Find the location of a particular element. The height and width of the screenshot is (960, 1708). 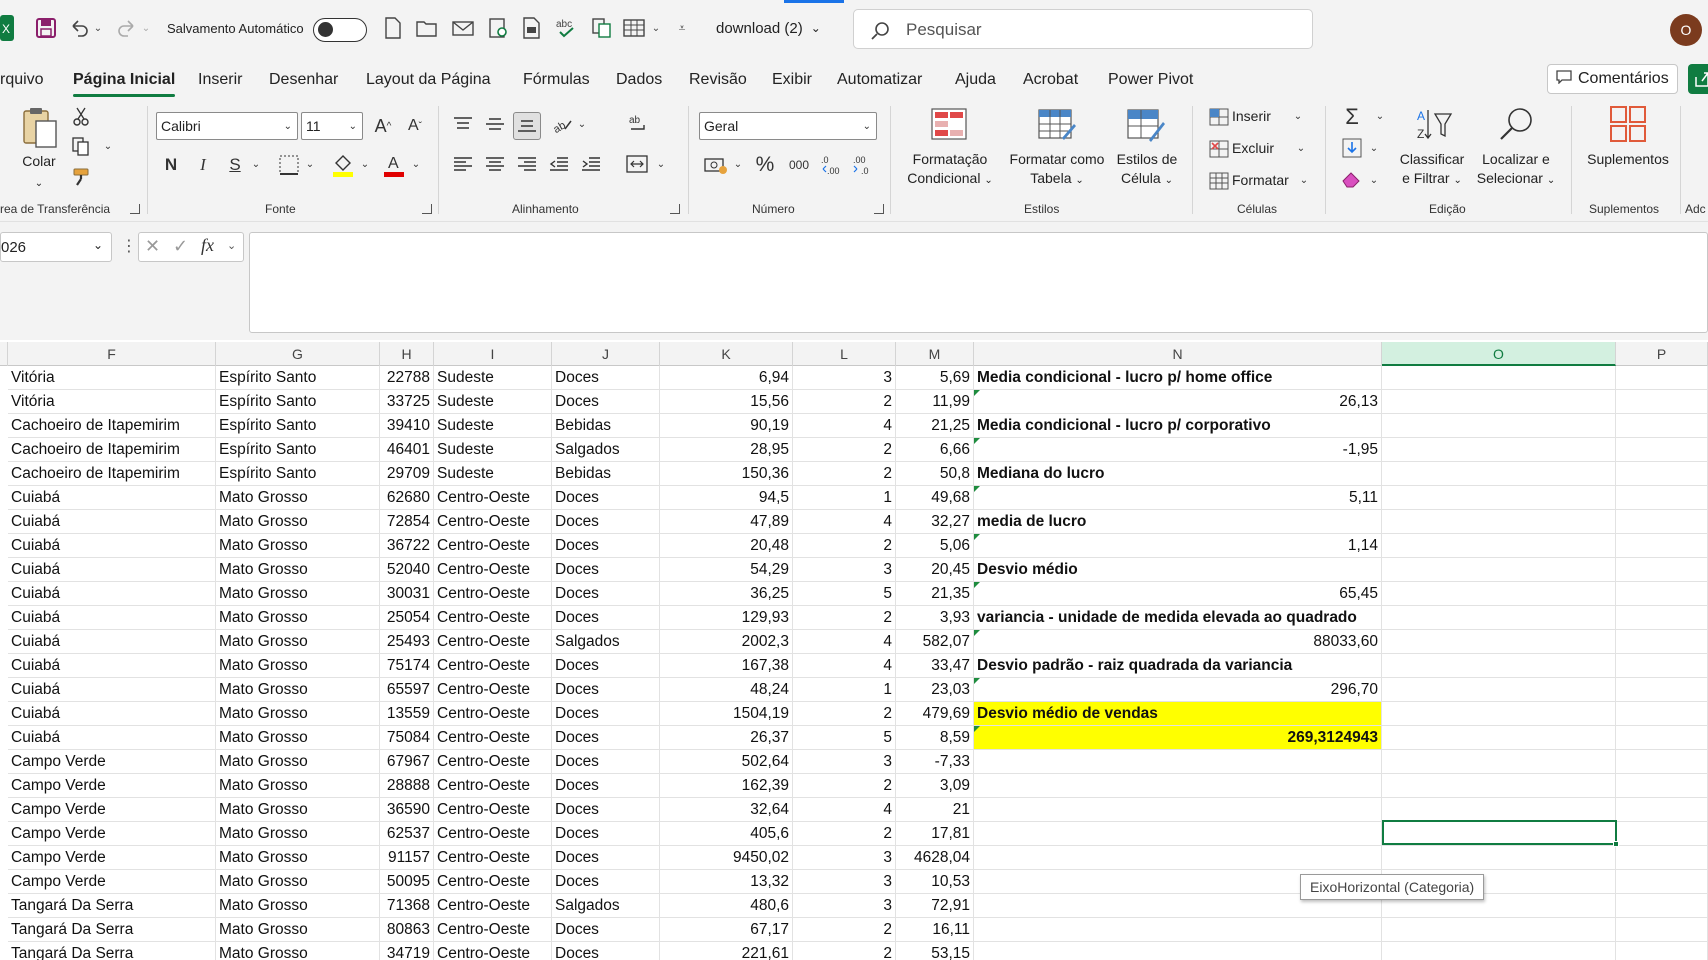

table-cell is located at coordinates (1178, 858).